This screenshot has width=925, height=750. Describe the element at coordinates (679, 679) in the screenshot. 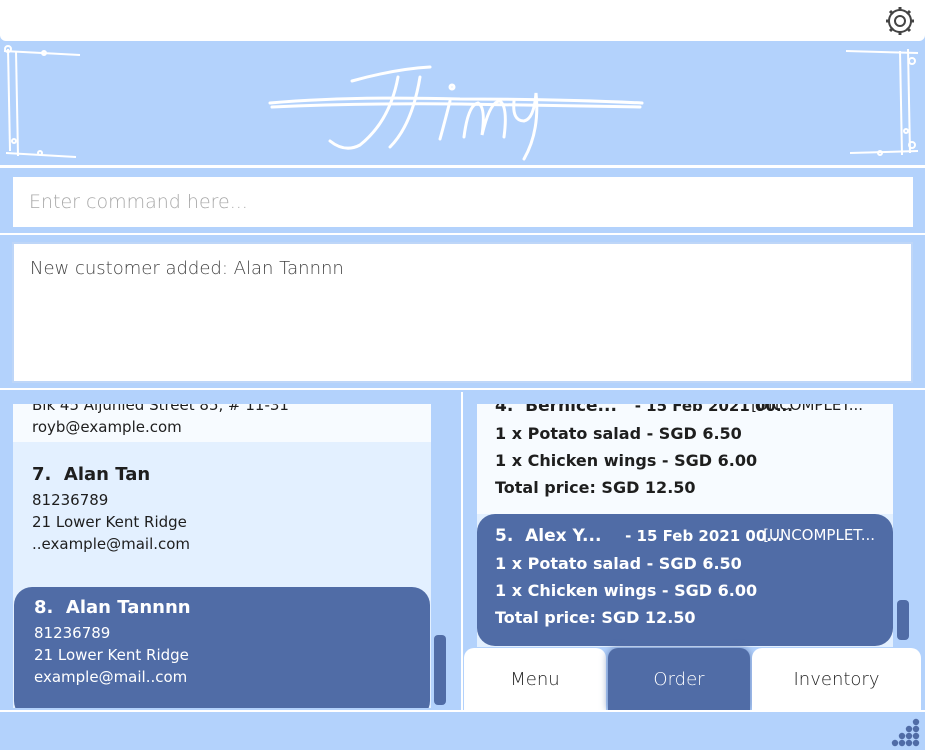

I see `tab-order: Order` at that location.